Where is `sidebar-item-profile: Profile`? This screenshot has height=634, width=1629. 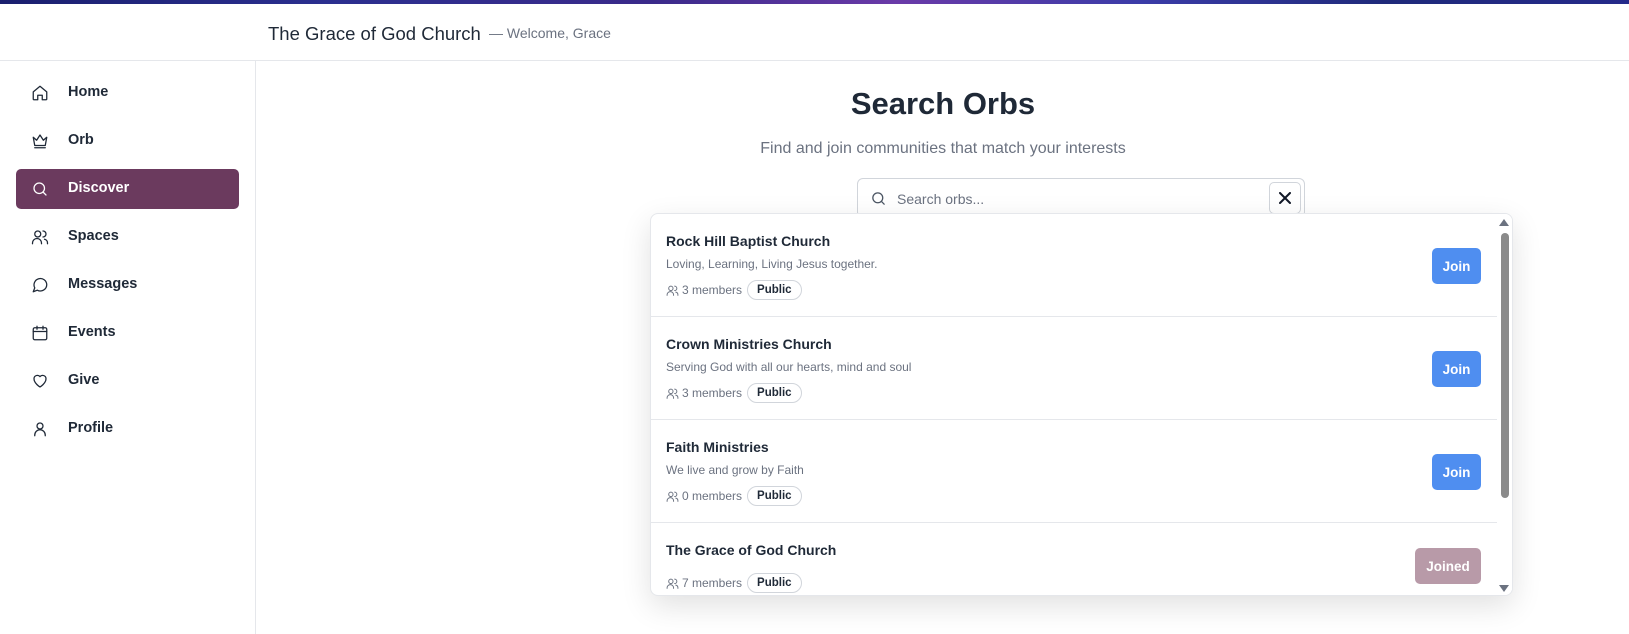
sidebar-item-profile: Profile is located at coordinates (127, 429).